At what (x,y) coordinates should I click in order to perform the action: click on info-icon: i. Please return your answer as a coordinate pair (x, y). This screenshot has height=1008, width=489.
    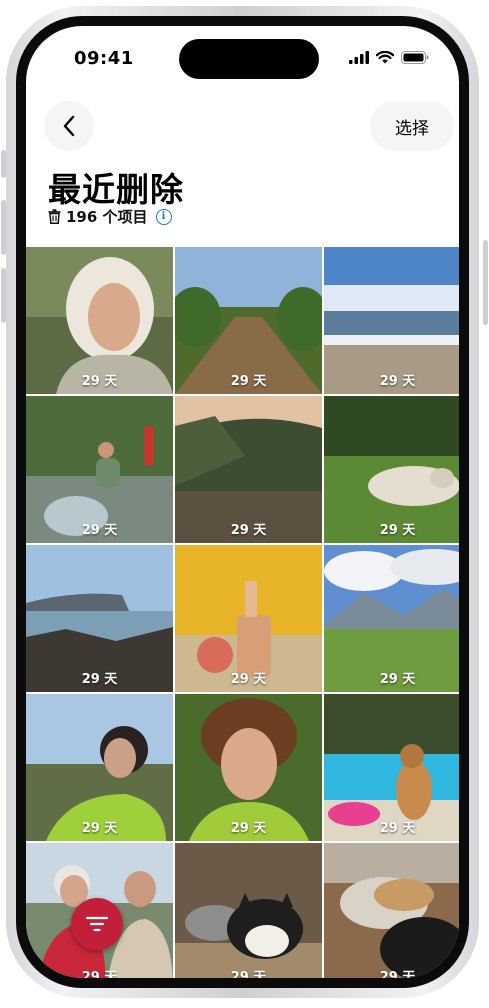
    Looking at the image, I should click on (163, 216).